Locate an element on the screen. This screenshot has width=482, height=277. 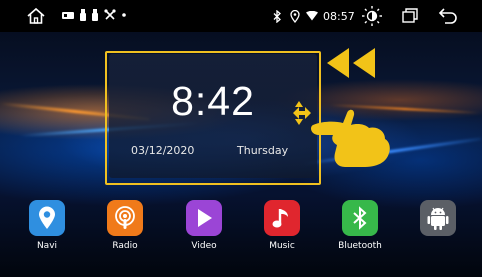
music-note-icon is located at coordinates (280, 218).